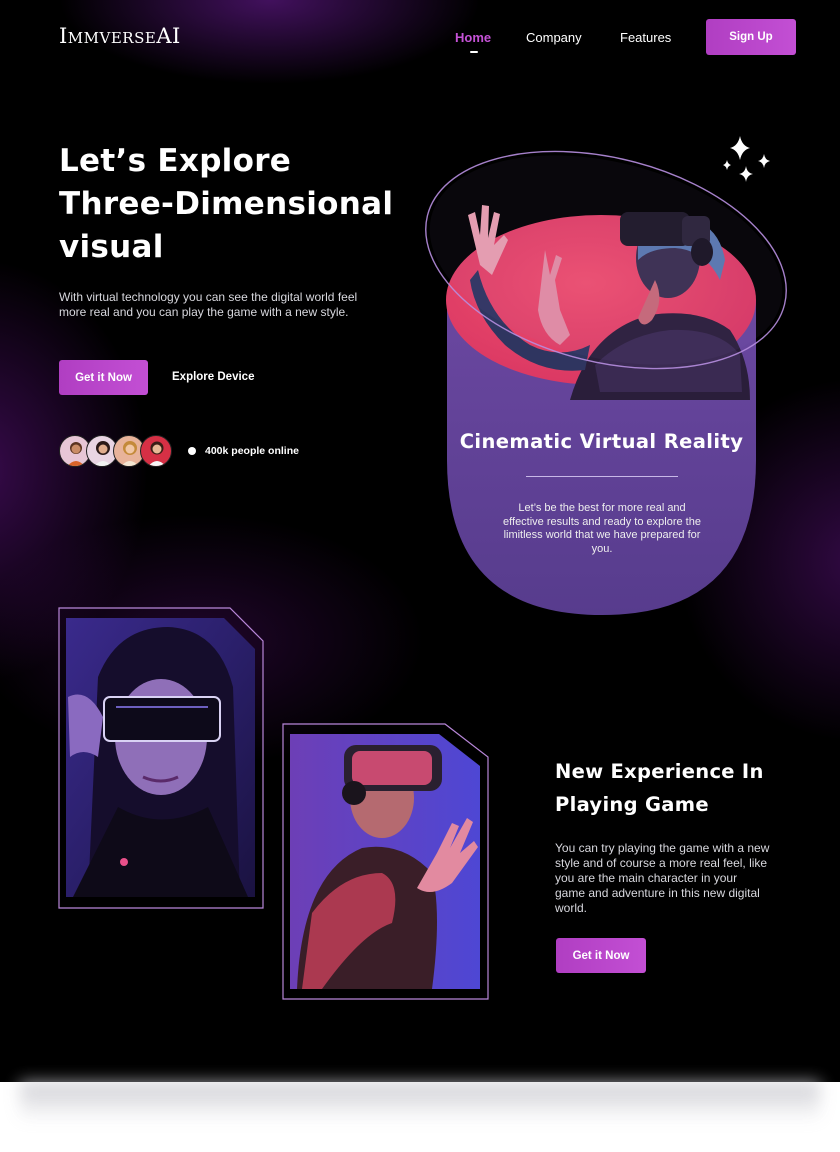 Image resolution: width=840 pixels, height=1152 pixels. Describe the element at coordinates (111, 247) in the screenshot. I see `hero-title-line-3: visual` at that location.